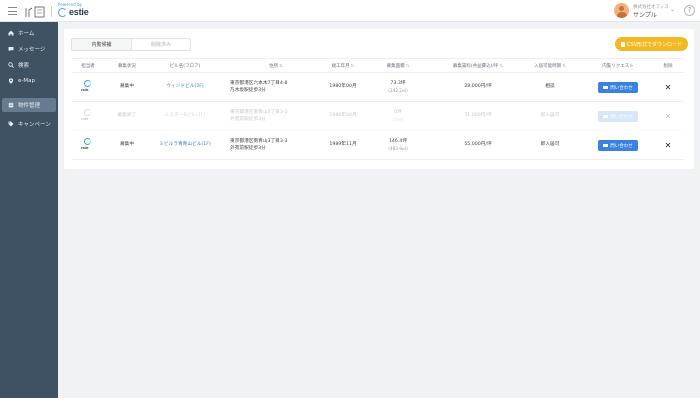  What do you see at coordinates (343, 144) in the screenshot?
I see `built-date-cell: 1989年11月` at bounding box center [343, 144].